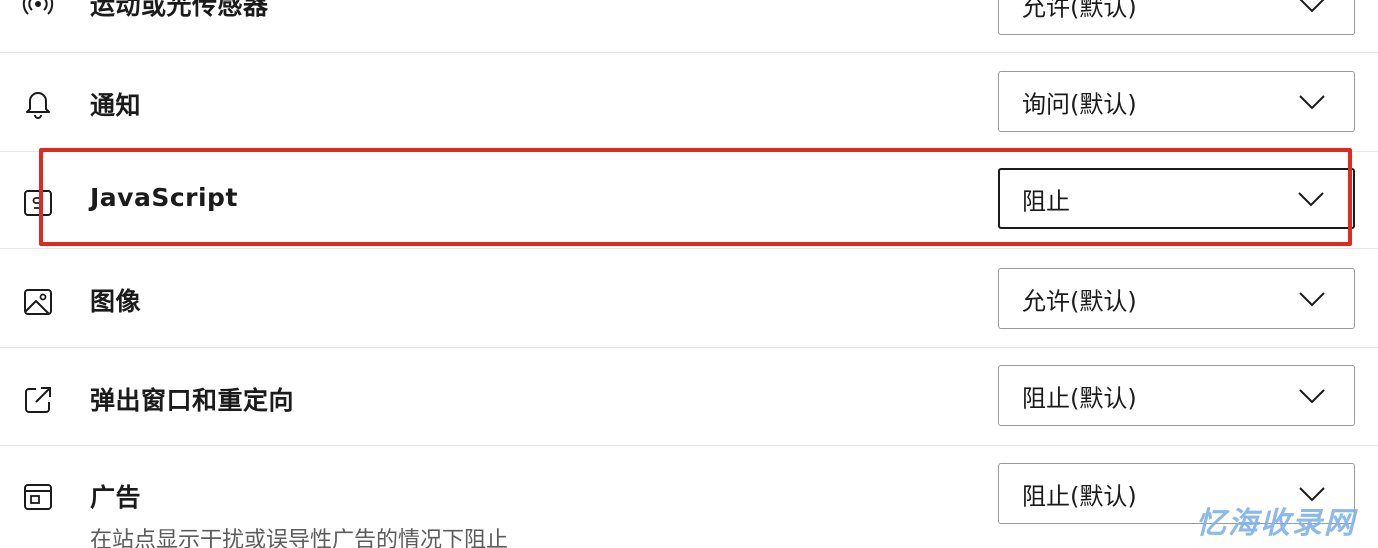 Image resolution: width=1378 pixels, height=548 pixels. What do you see at coordinates (1176, 198) in the screenshot?
I see `permission-select-javascript: 阻止` at bounding box center [1176, 198].